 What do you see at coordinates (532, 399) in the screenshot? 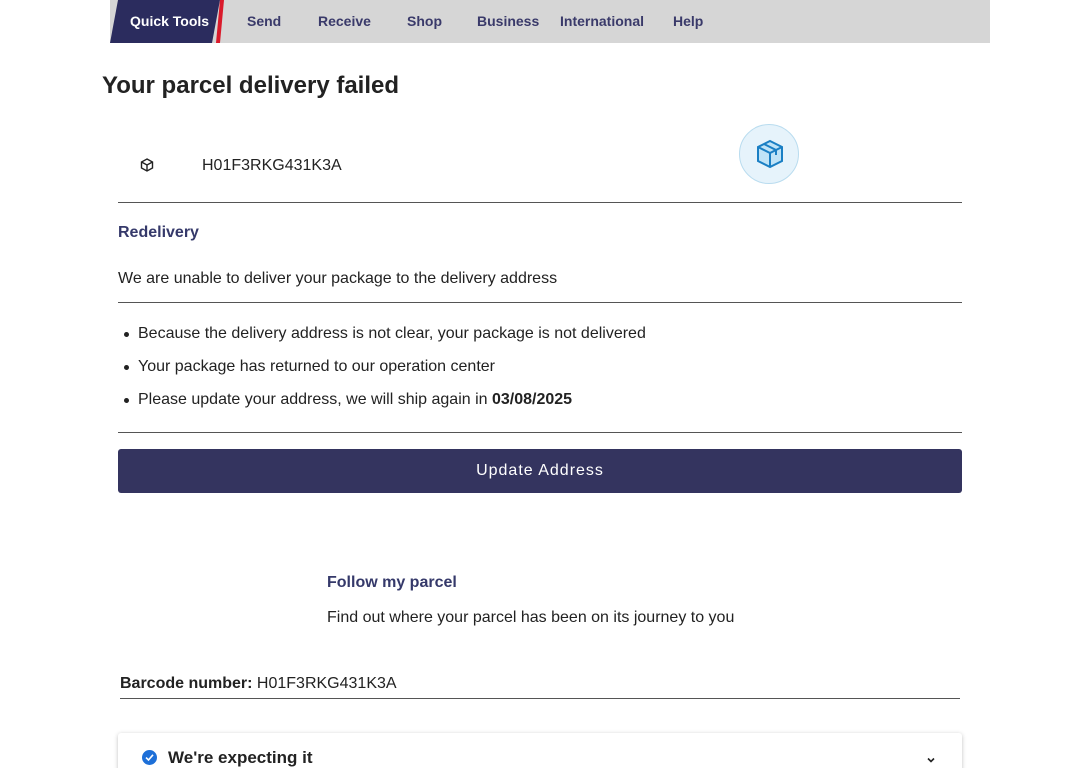
I see `ship-date: 03/08/2025` at bounding box center [532, 399].